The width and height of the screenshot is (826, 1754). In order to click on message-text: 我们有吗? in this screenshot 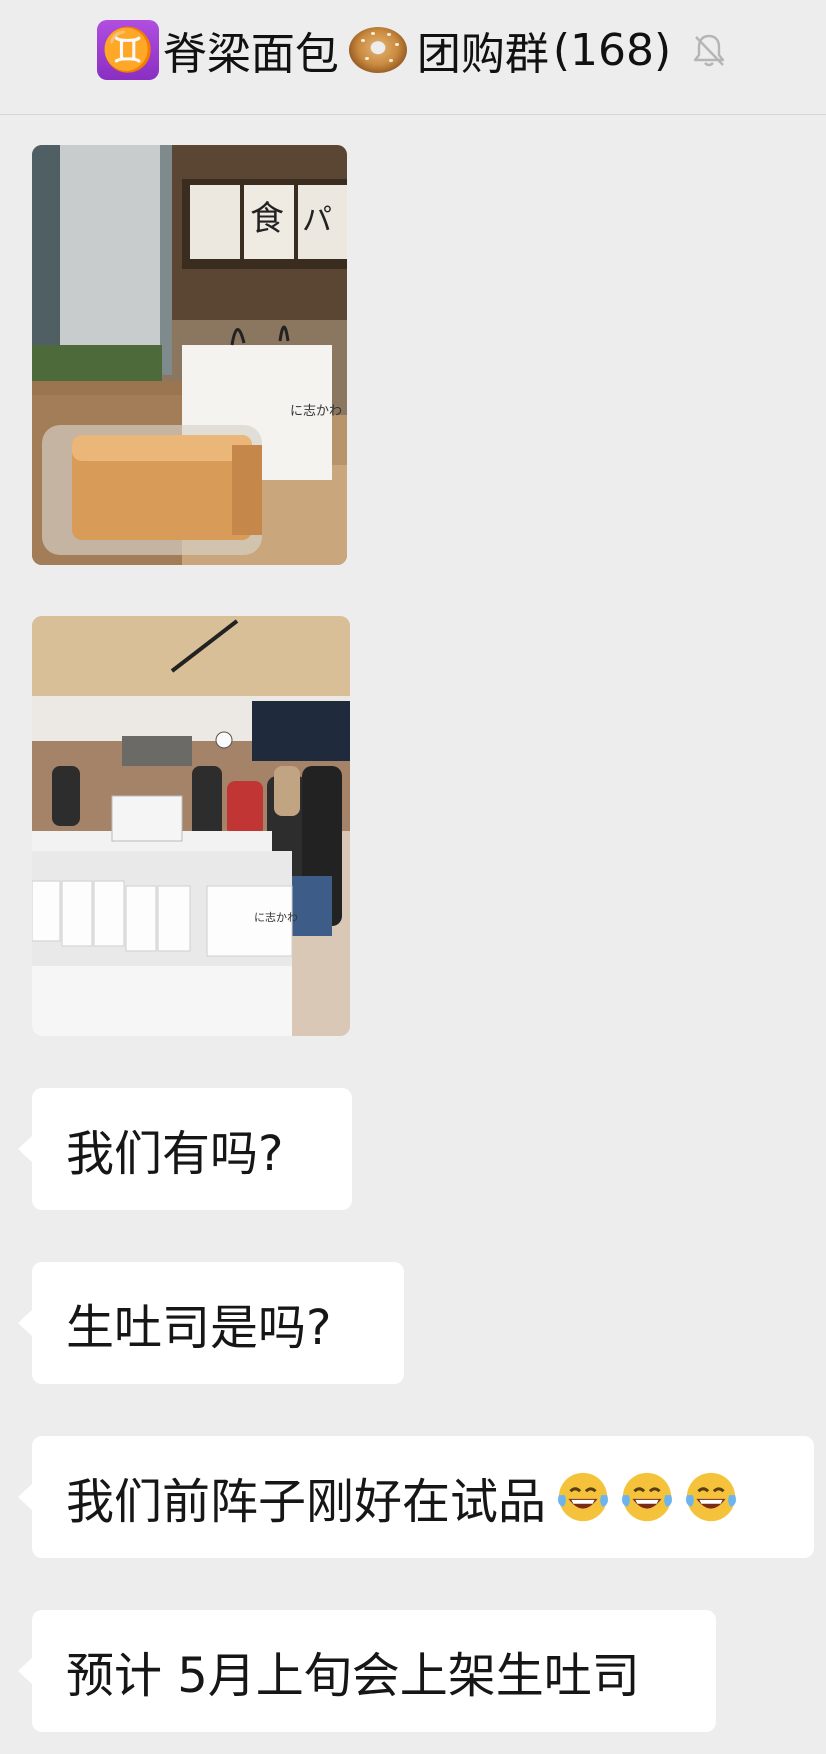, I will do `click(175, 1154)`.